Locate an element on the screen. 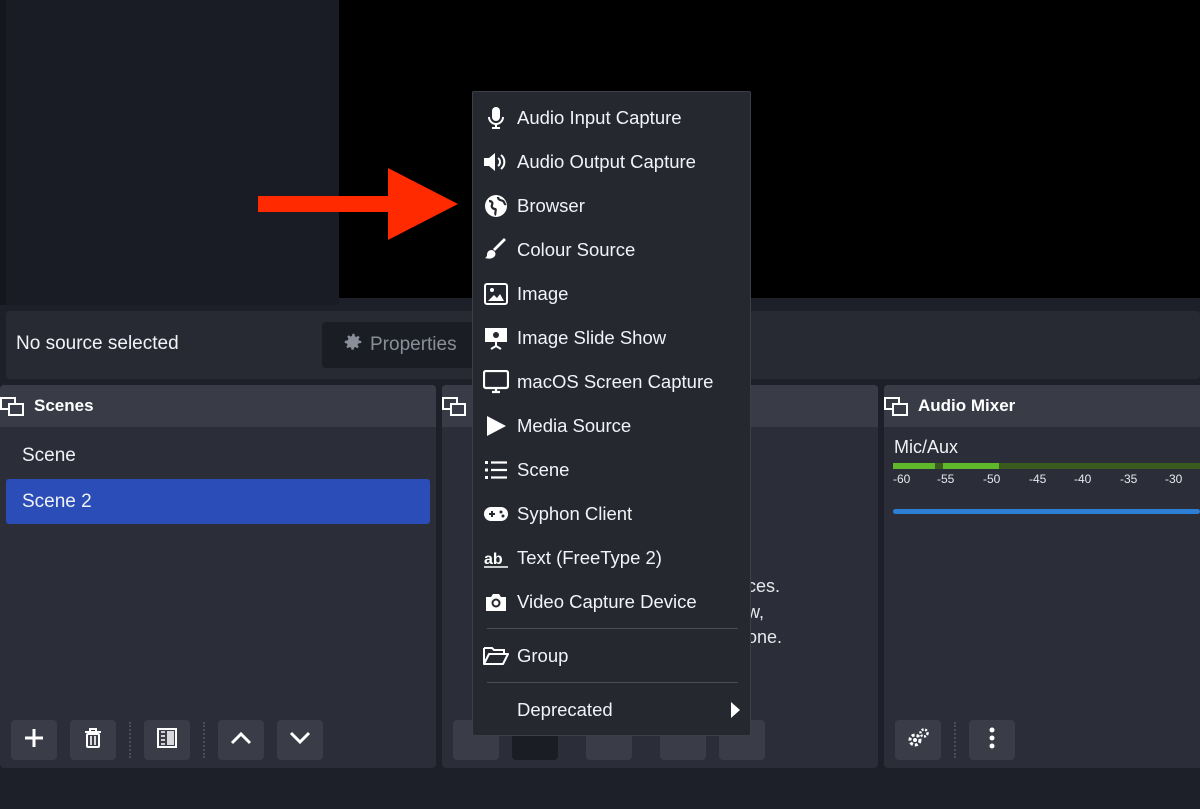 This screenshot has height=809, width=1200. add-scene-button is located at coordinates (34, 740).